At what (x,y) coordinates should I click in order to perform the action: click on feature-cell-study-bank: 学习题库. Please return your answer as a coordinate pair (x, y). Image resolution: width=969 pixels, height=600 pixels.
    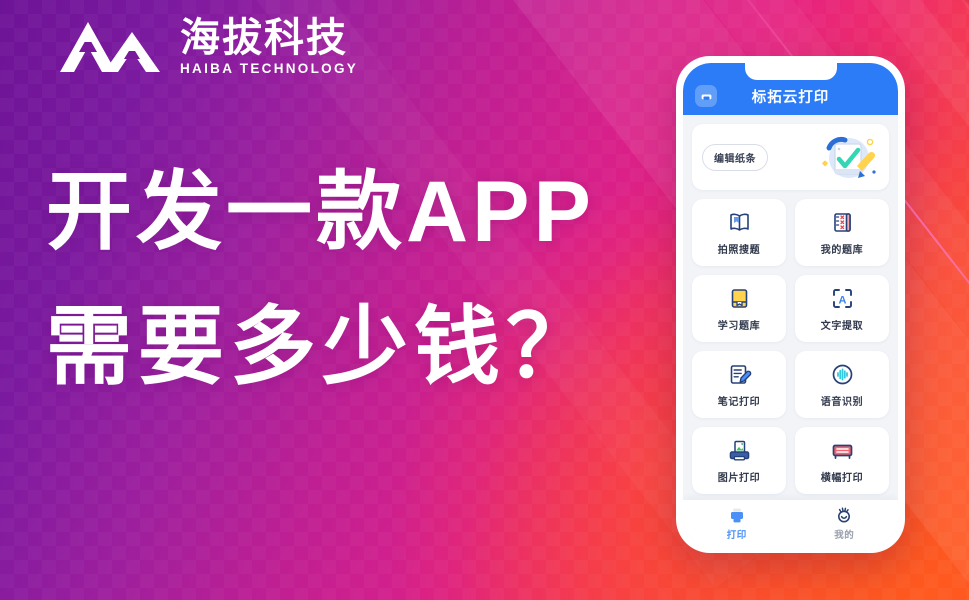
    Looking at the image, I should click on (739, 308).